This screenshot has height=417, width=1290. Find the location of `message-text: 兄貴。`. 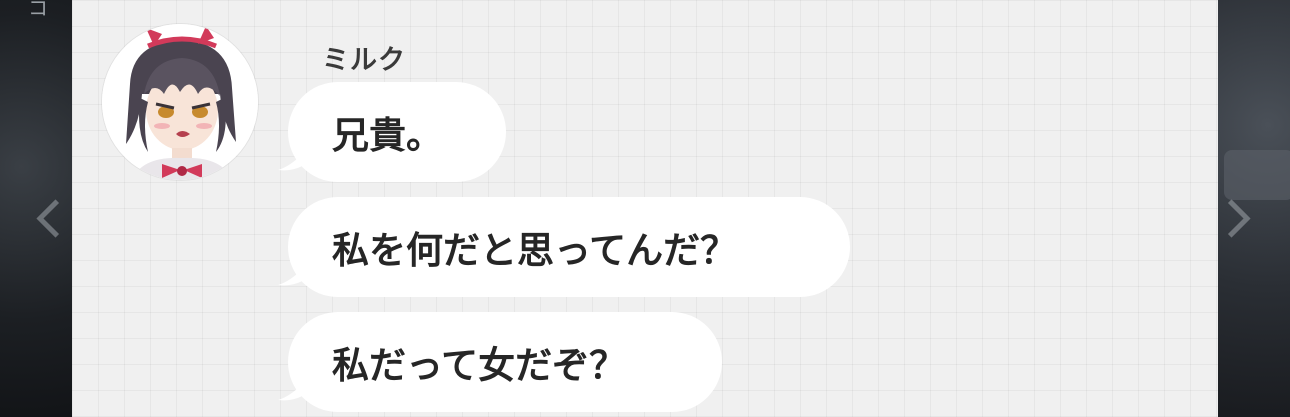

message-text: 兄貴。 is located at coordinates (387, 135).